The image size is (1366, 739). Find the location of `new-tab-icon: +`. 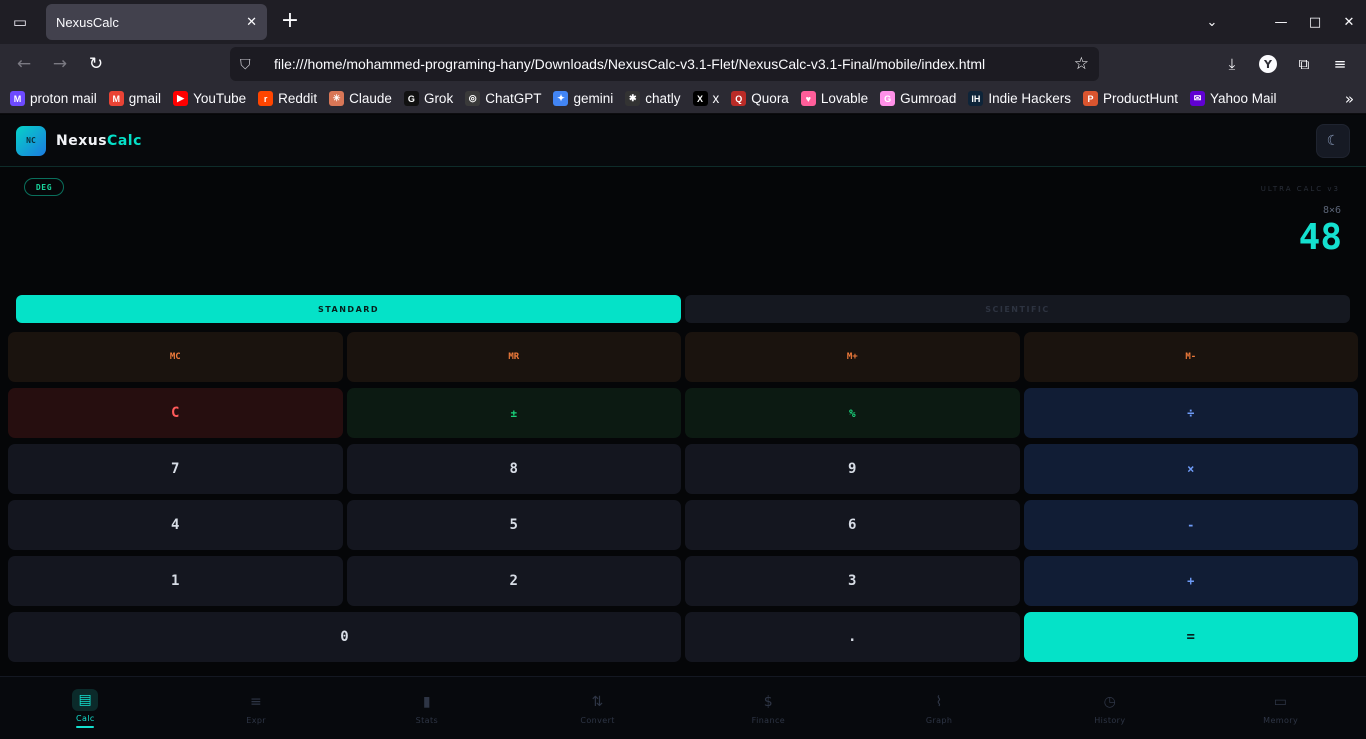

new-tab-icon: + is located at coordinates (290, 22).